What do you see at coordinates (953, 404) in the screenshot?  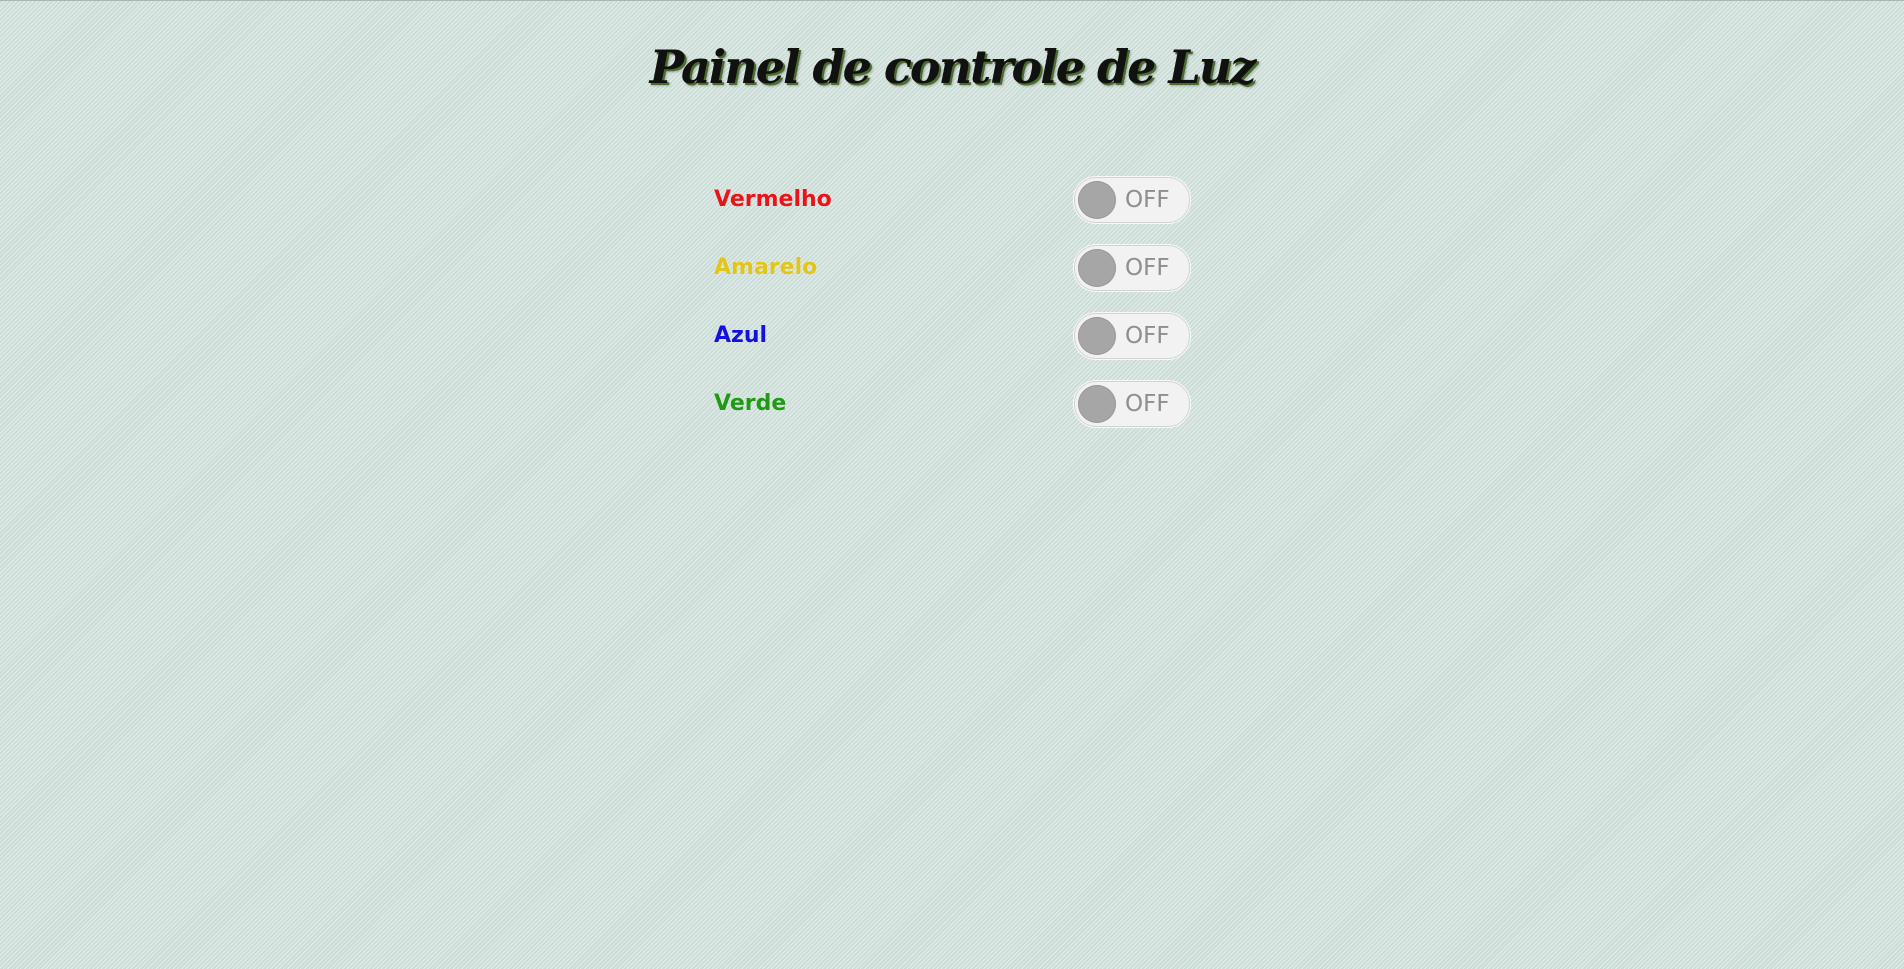 I see `light-row-verde: Verde OFF` at bounding box center [953, 404].